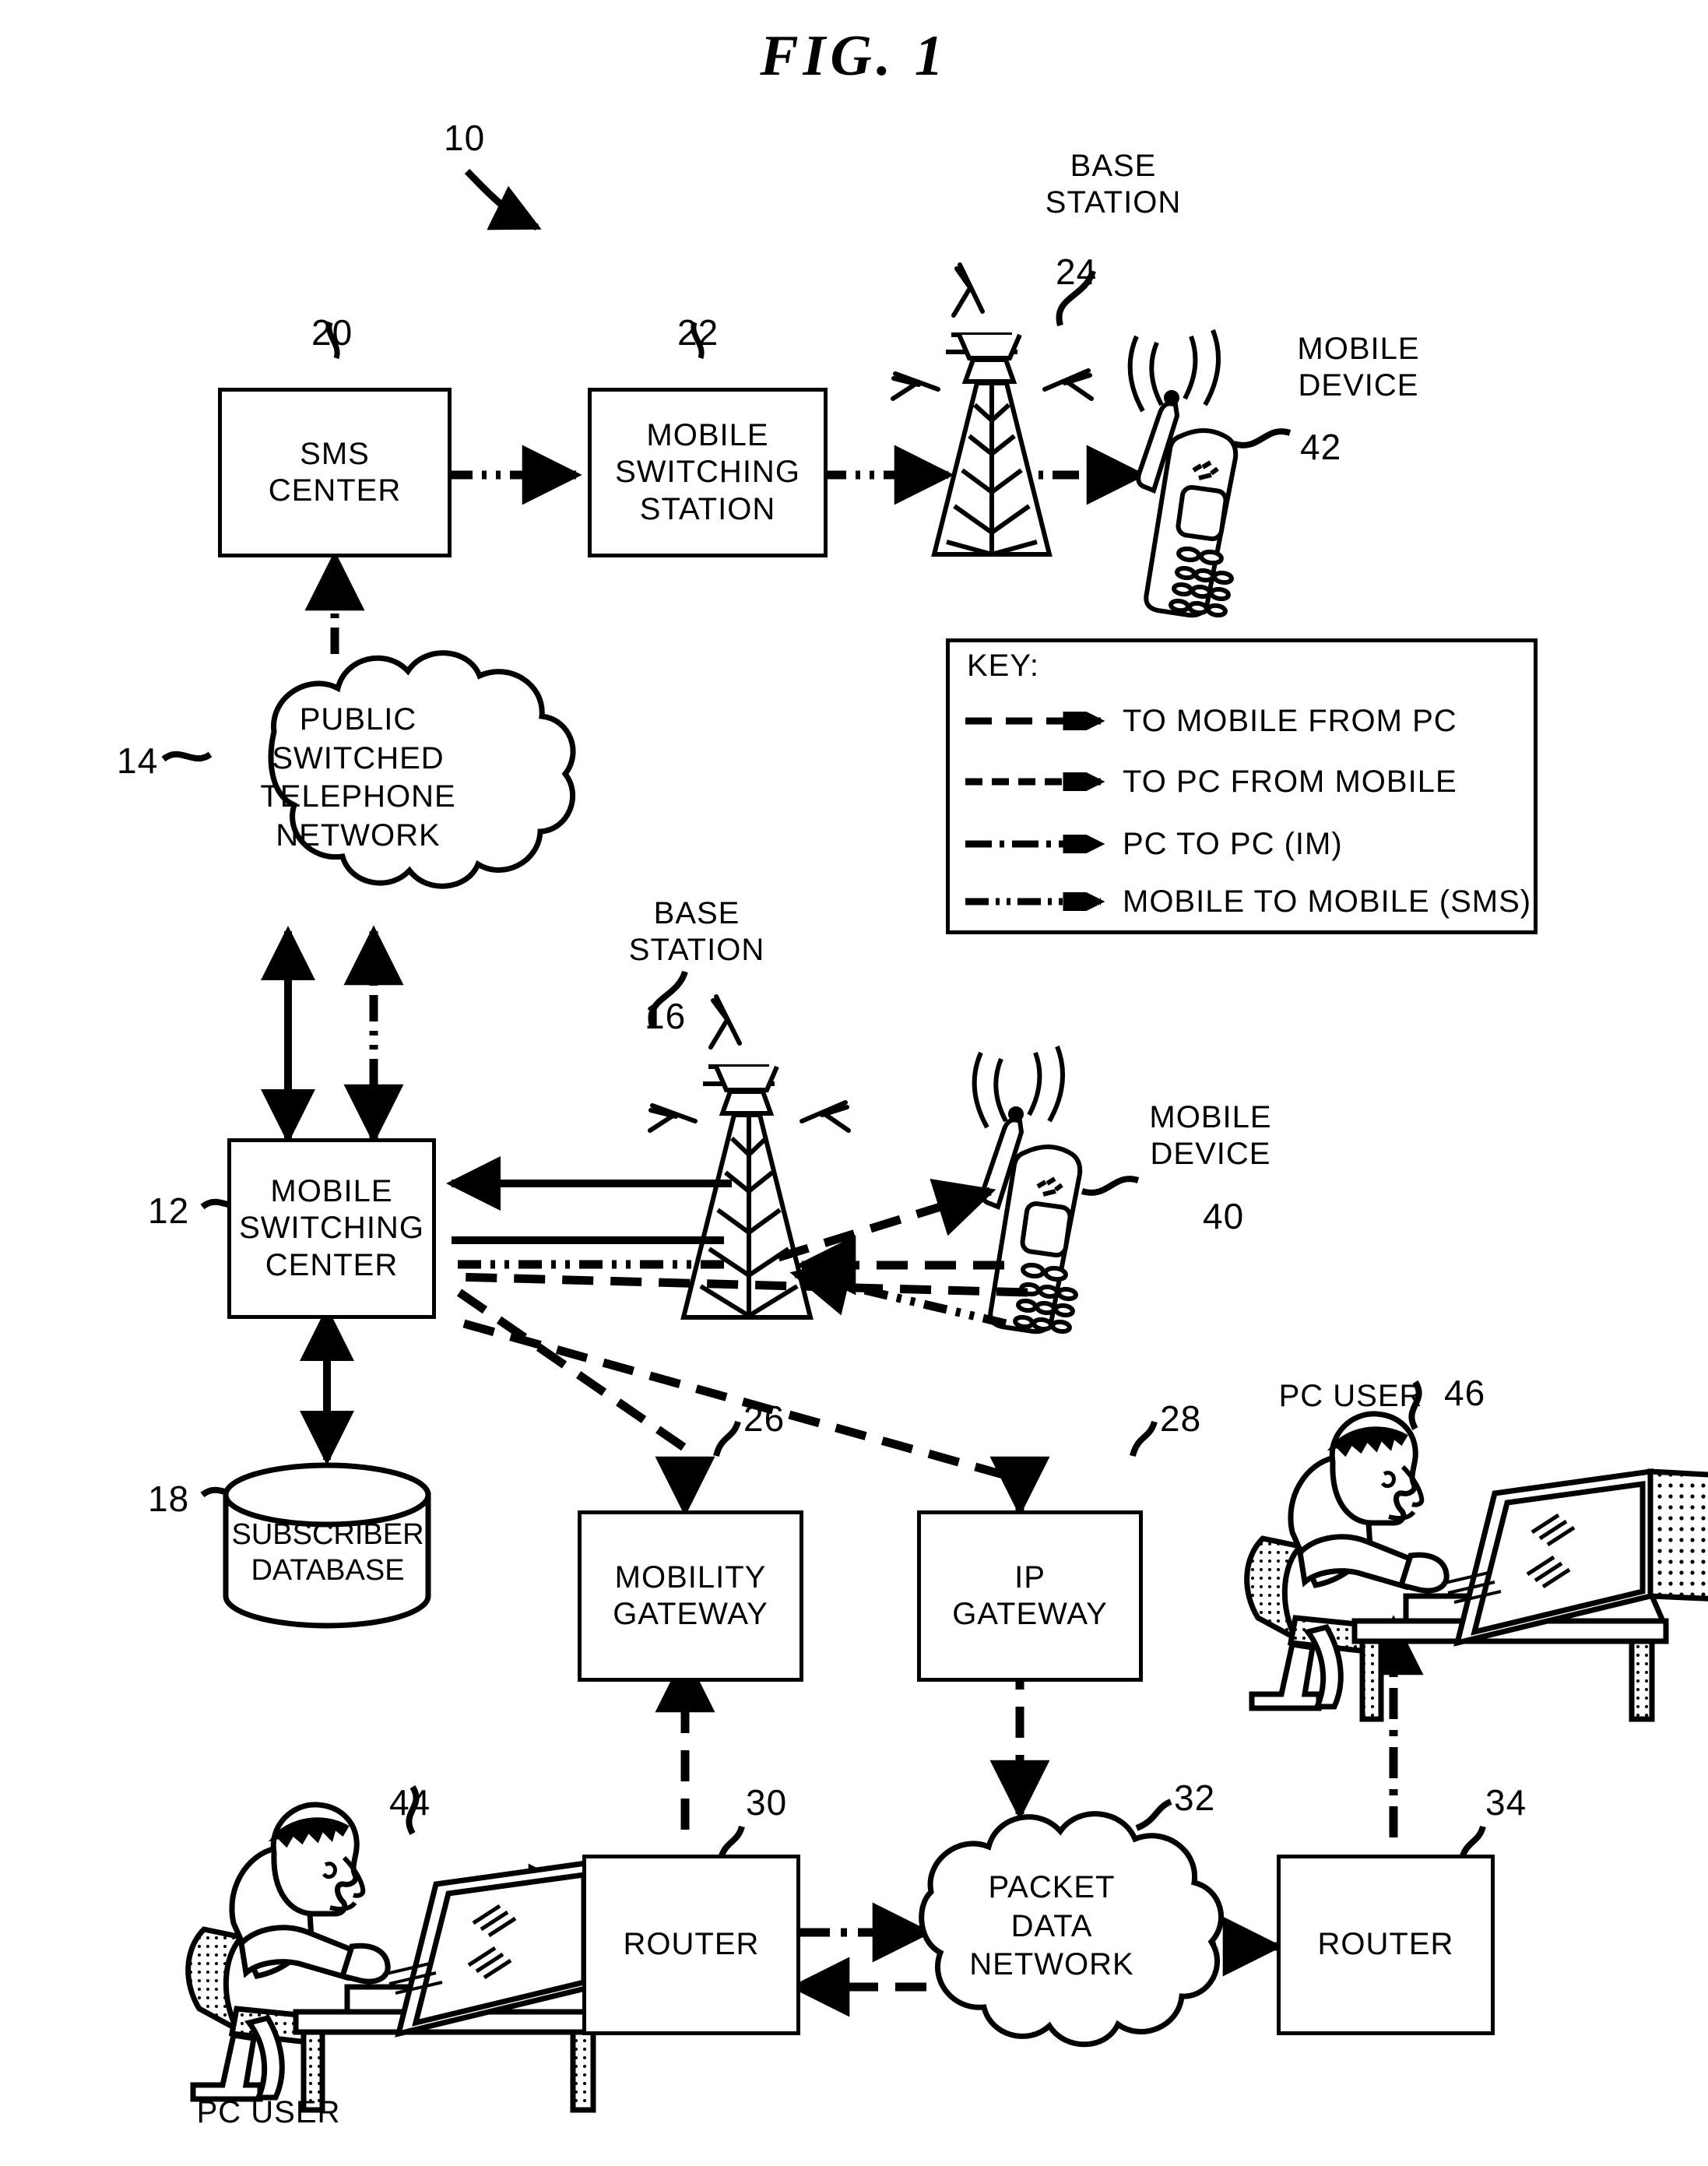 The image size is (1708, 2166). Describe the element at coordinates (410, 1802) in the screenshot. I see `ref-44: 44` at that location.